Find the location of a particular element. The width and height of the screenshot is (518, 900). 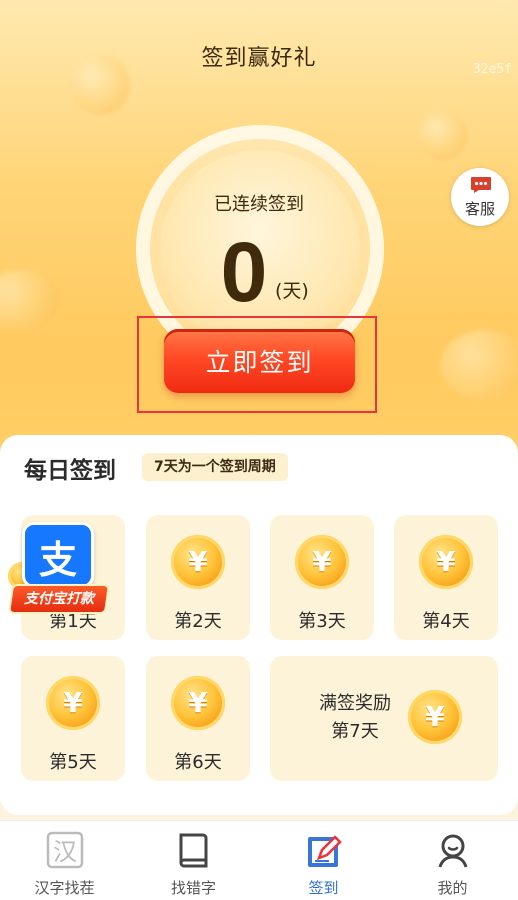

bottom-nav: 汉 汉字找茬 找错字 签到 我的 is located at coordinates (259, 860).